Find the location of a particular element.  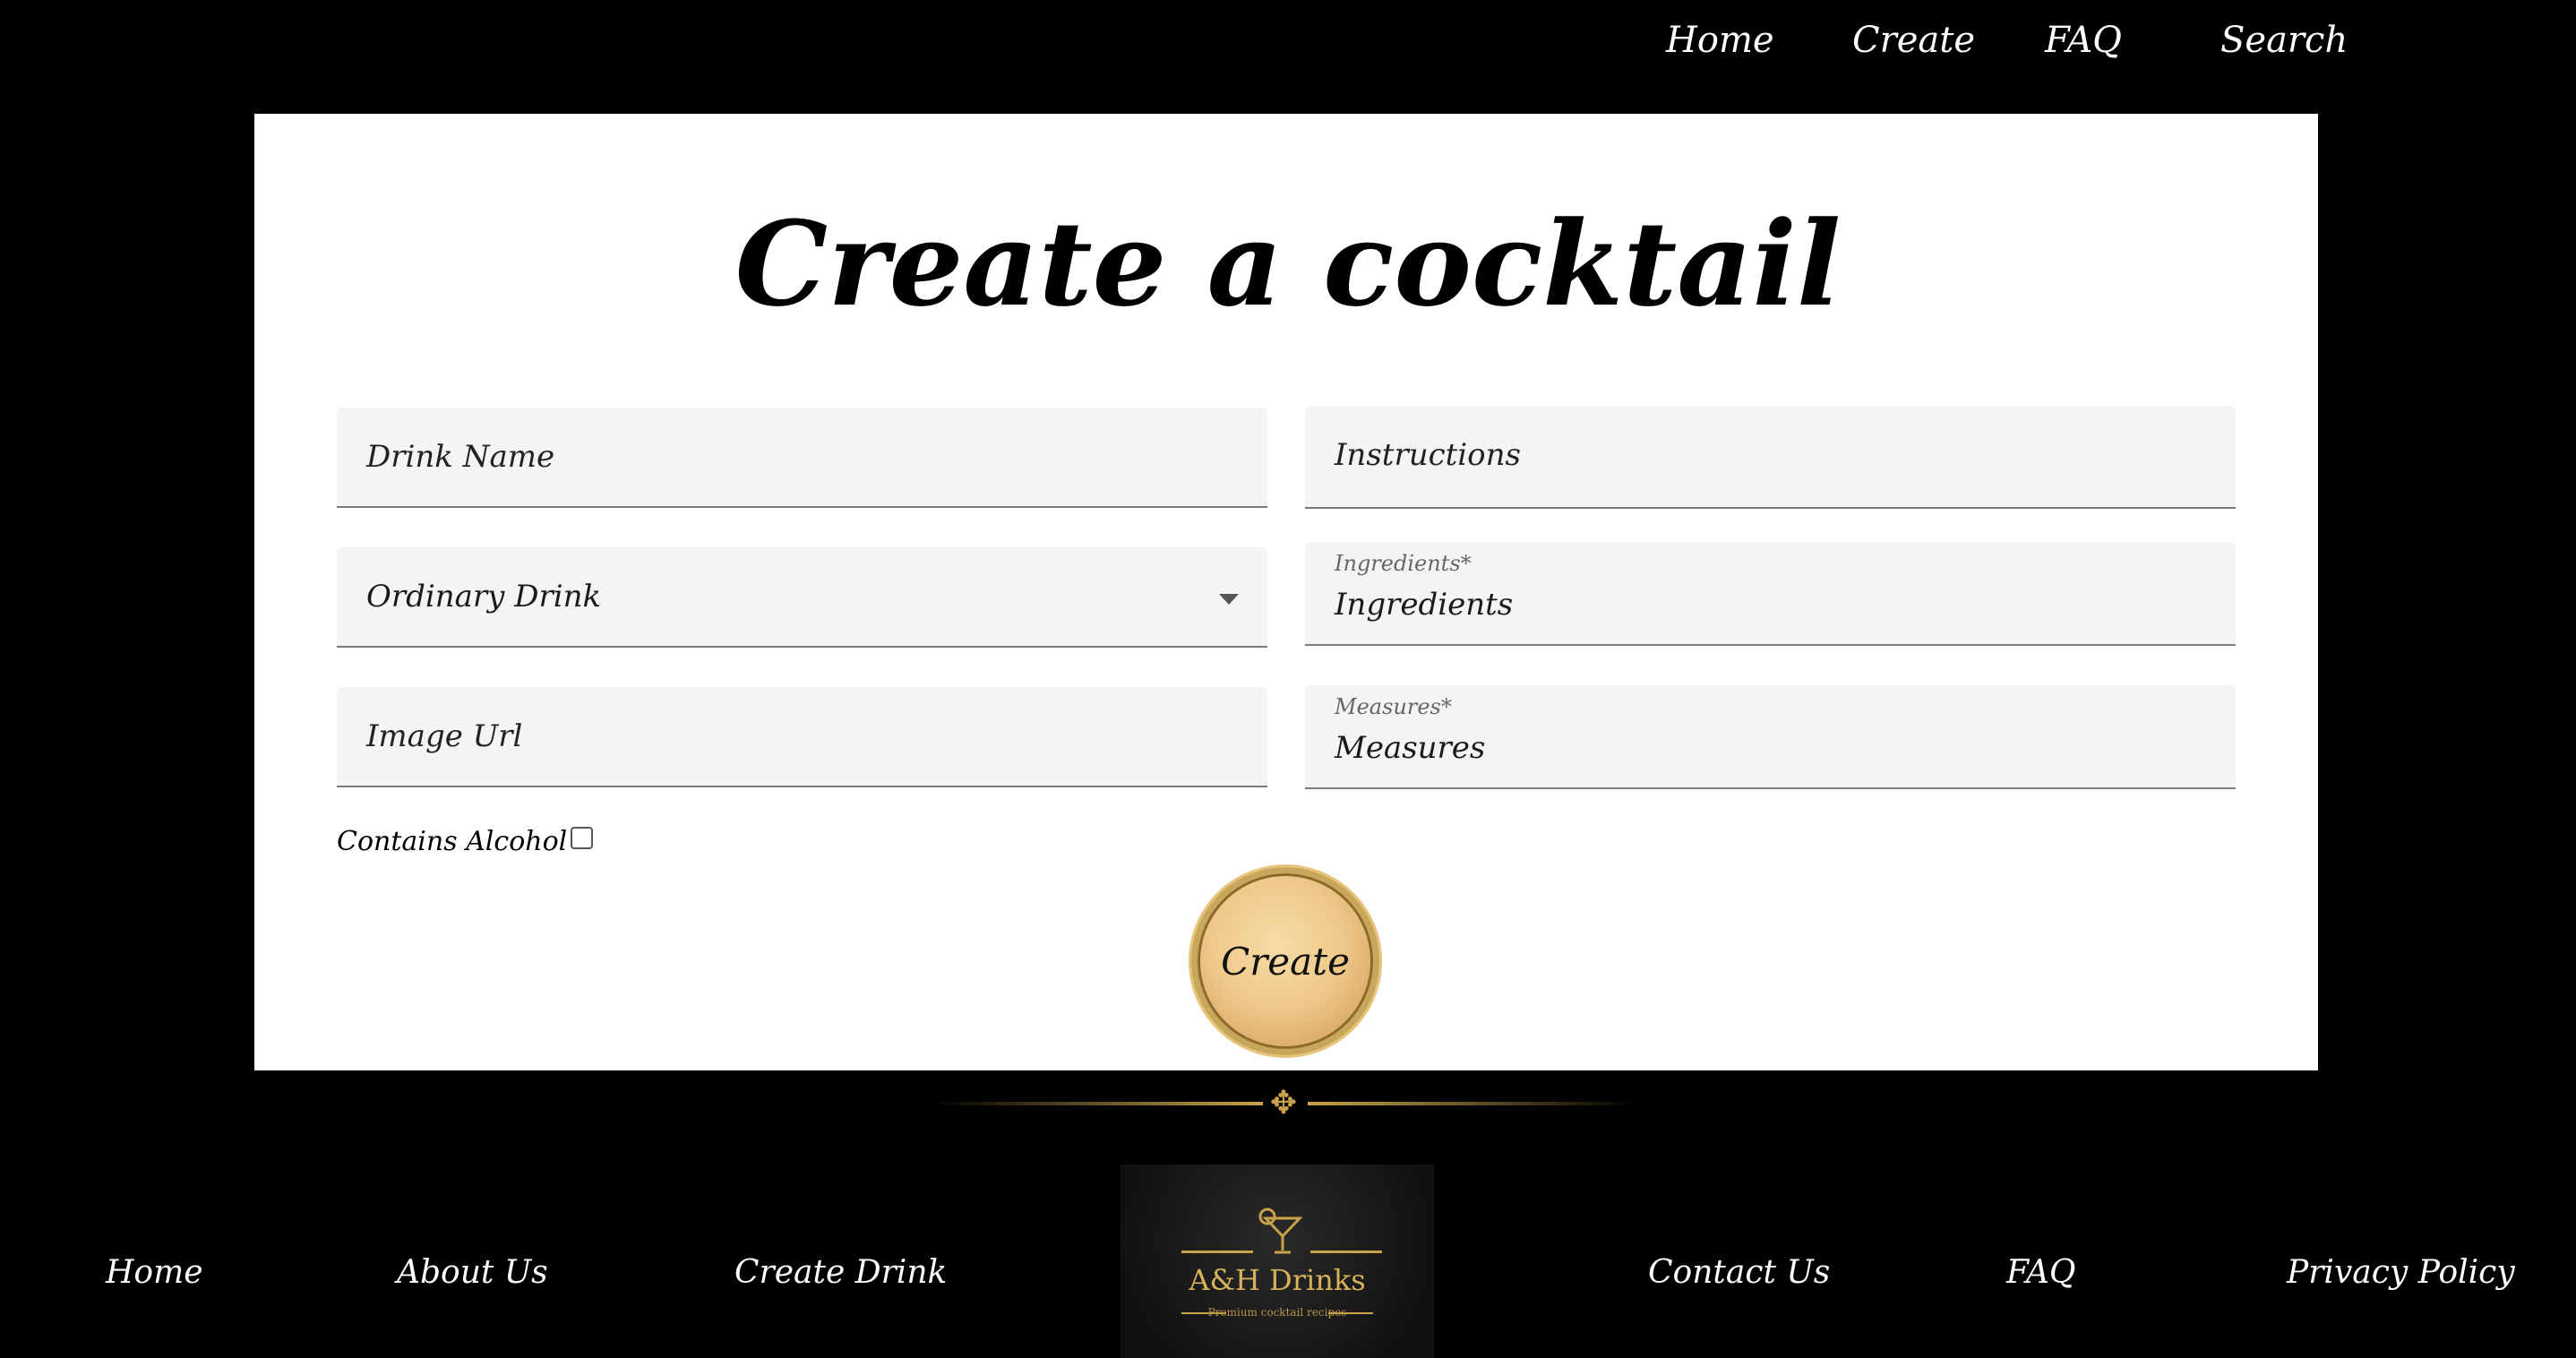

measures-value: Measures is located at coordinates (1410, 748).